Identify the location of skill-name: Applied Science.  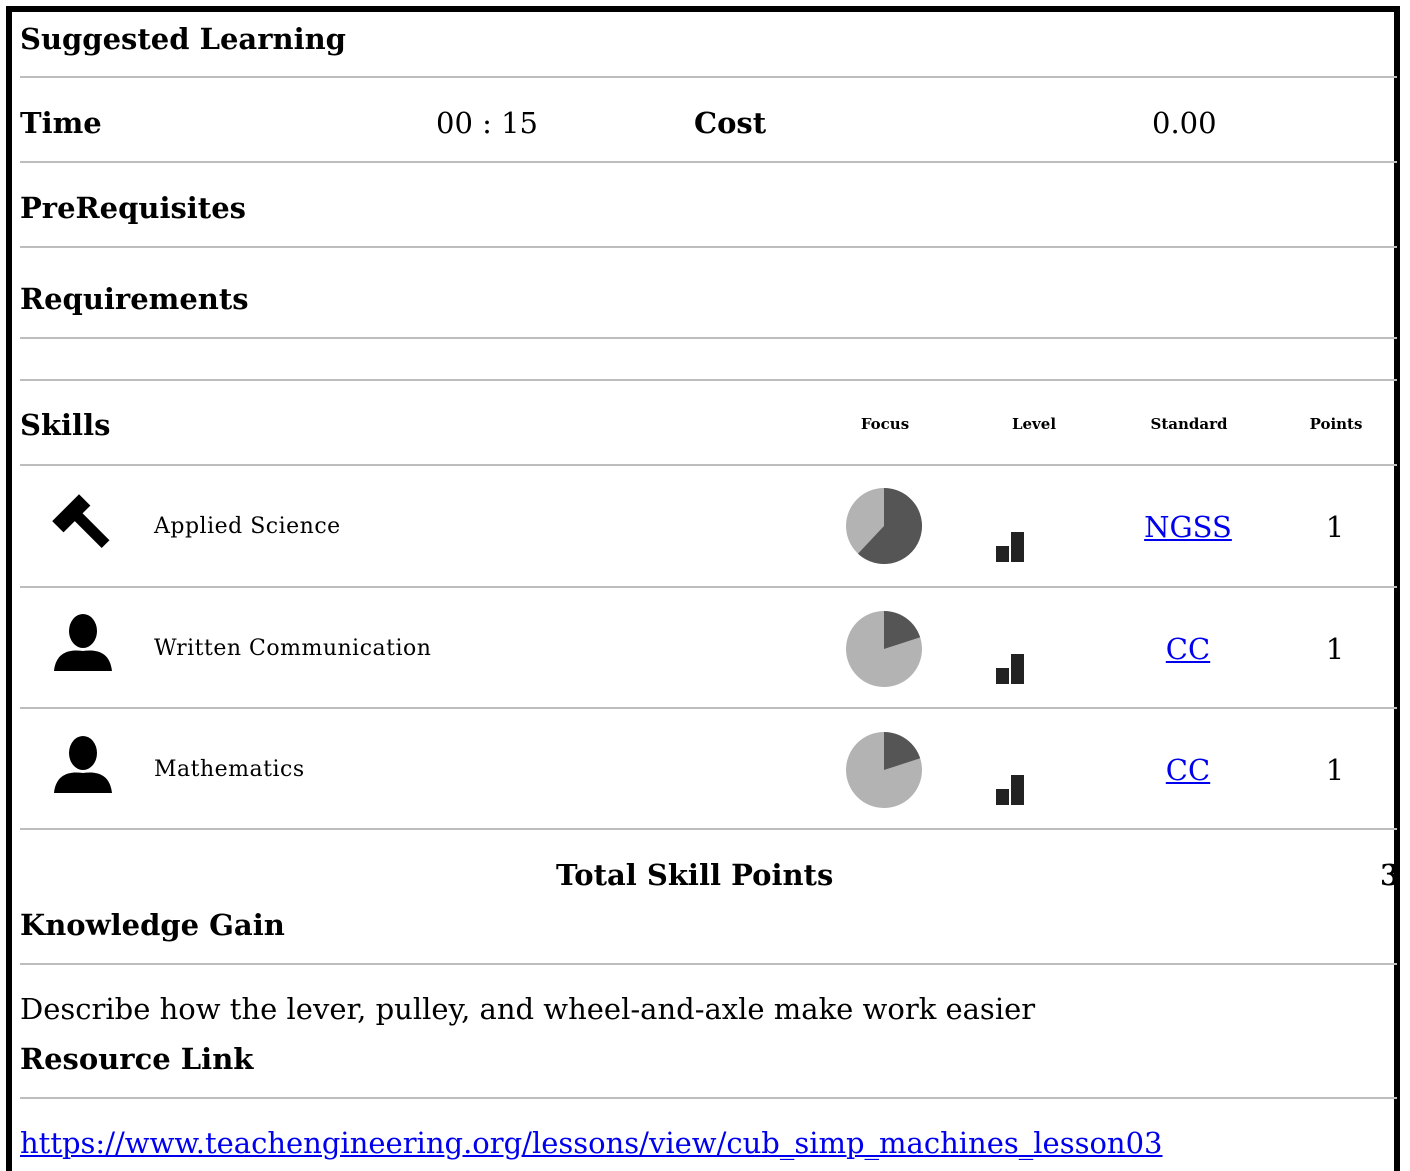
(247, 526).